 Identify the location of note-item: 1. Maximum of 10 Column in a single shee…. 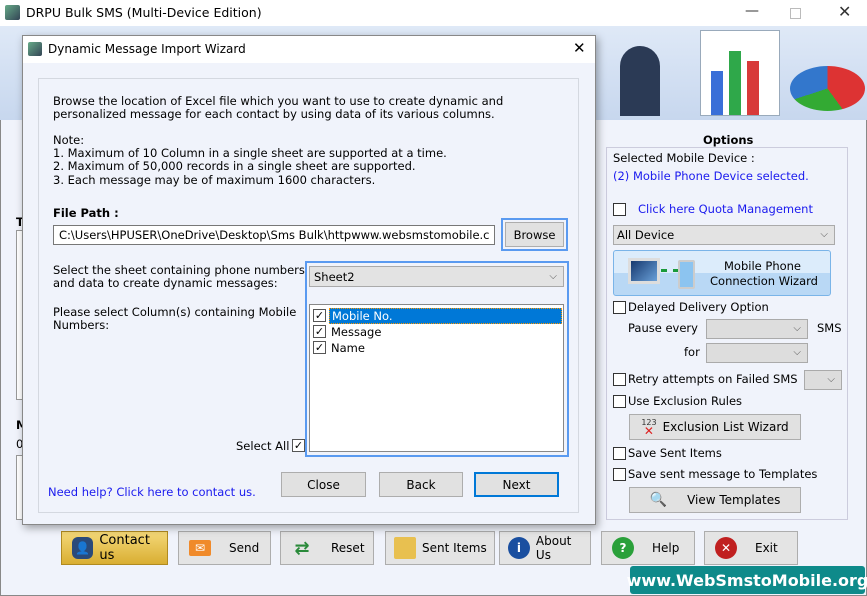
(250, 153).